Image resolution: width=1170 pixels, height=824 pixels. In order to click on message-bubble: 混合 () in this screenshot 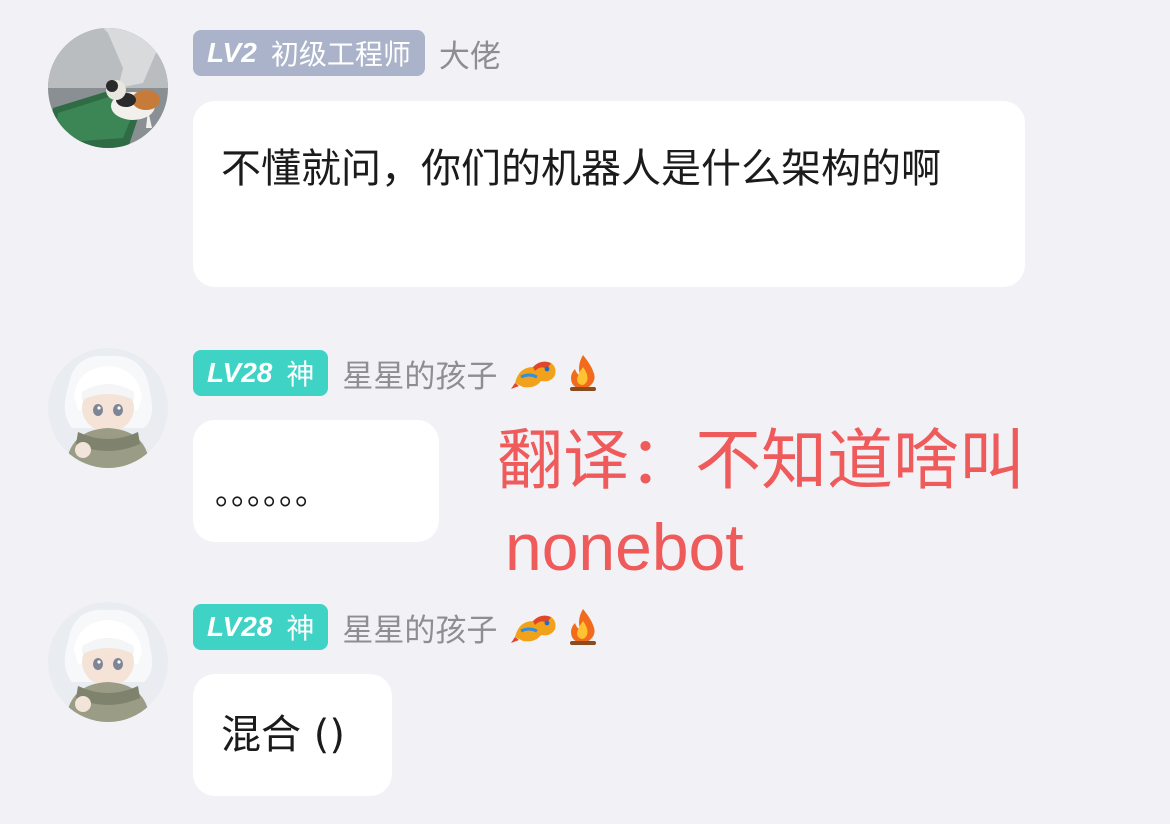, I will do `click(292, 735)`.